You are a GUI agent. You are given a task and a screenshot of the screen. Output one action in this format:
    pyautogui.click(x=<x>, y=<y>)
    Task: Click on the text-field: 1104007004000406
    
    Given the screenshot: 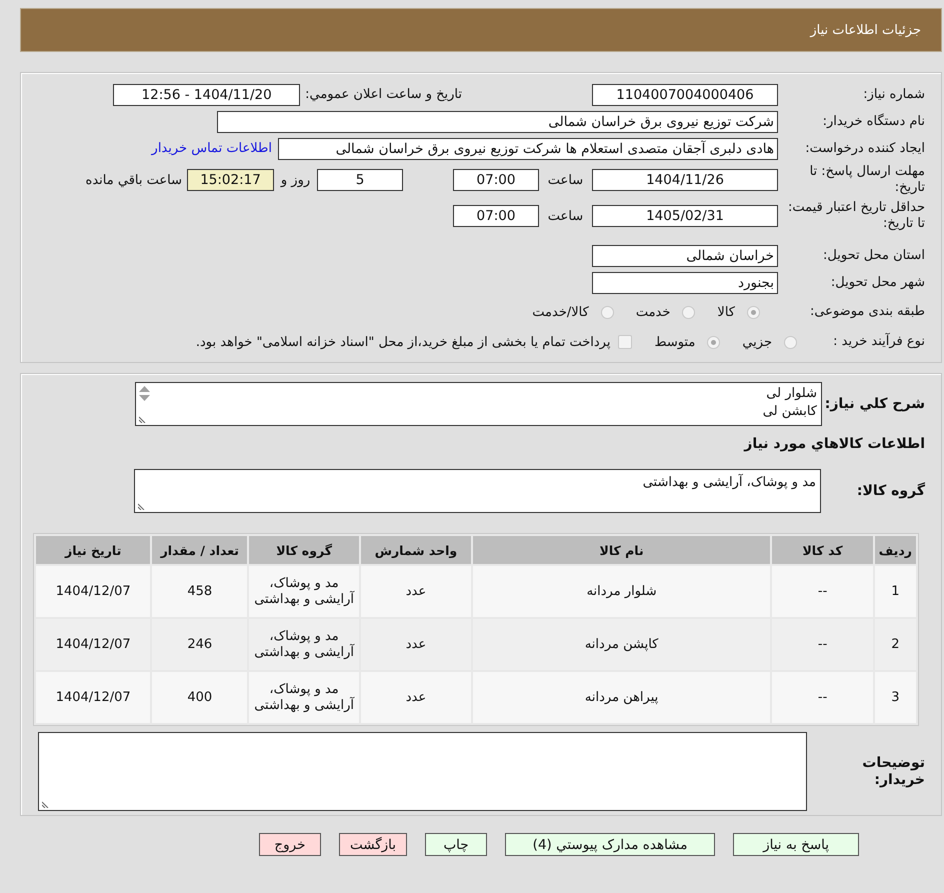 What is the action you would take?
    pyautogui.click(x=685, y=95)
    